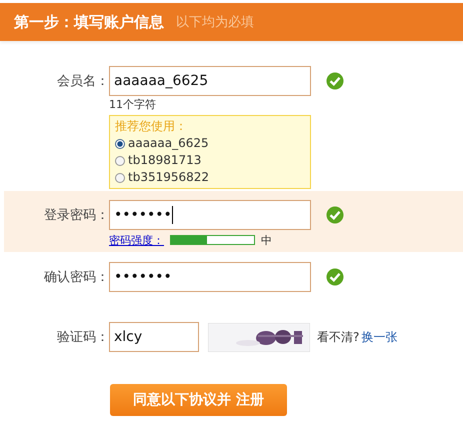 The height and width of the screenshot is (427, 463). I want to click on char-count: 11个字符, so click(132, 105).